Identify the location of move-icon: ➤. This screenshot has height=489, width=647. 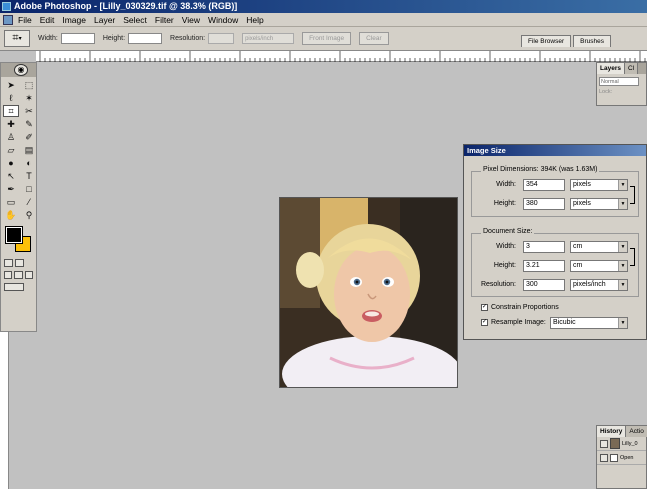
(11, 85).